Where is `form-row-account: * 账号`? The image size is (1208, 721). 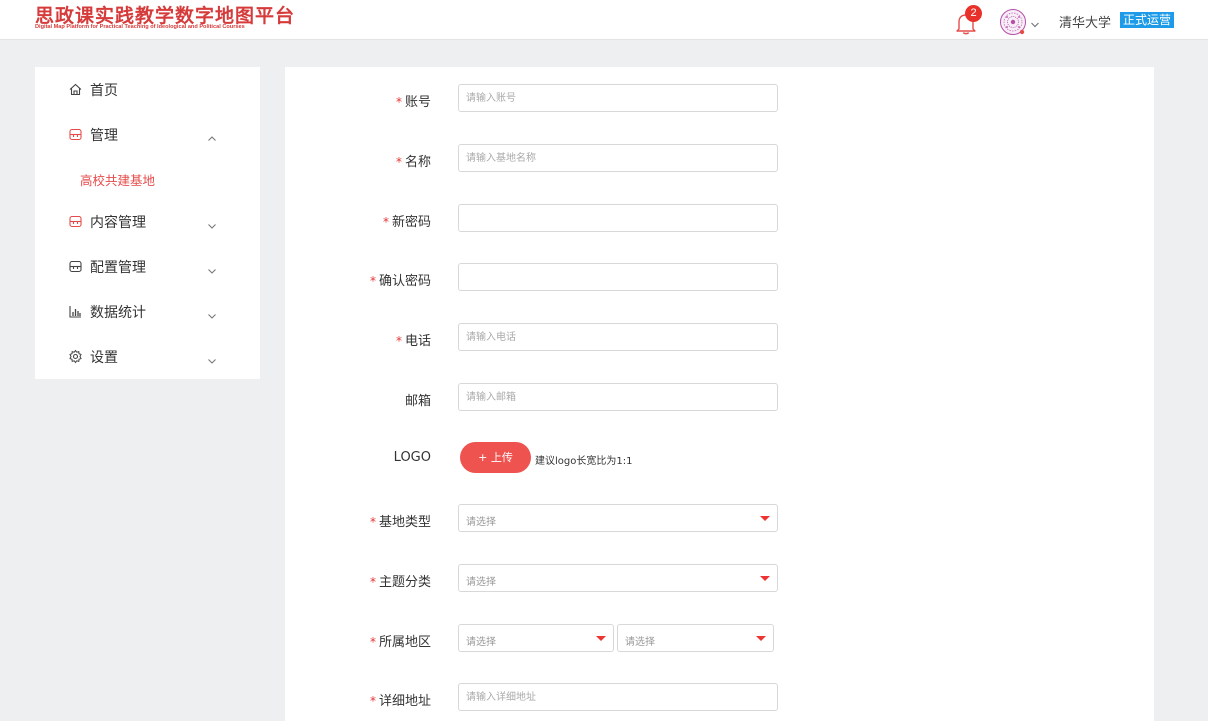 form-row-account: * 账号 is located at coordinates (719, 99).